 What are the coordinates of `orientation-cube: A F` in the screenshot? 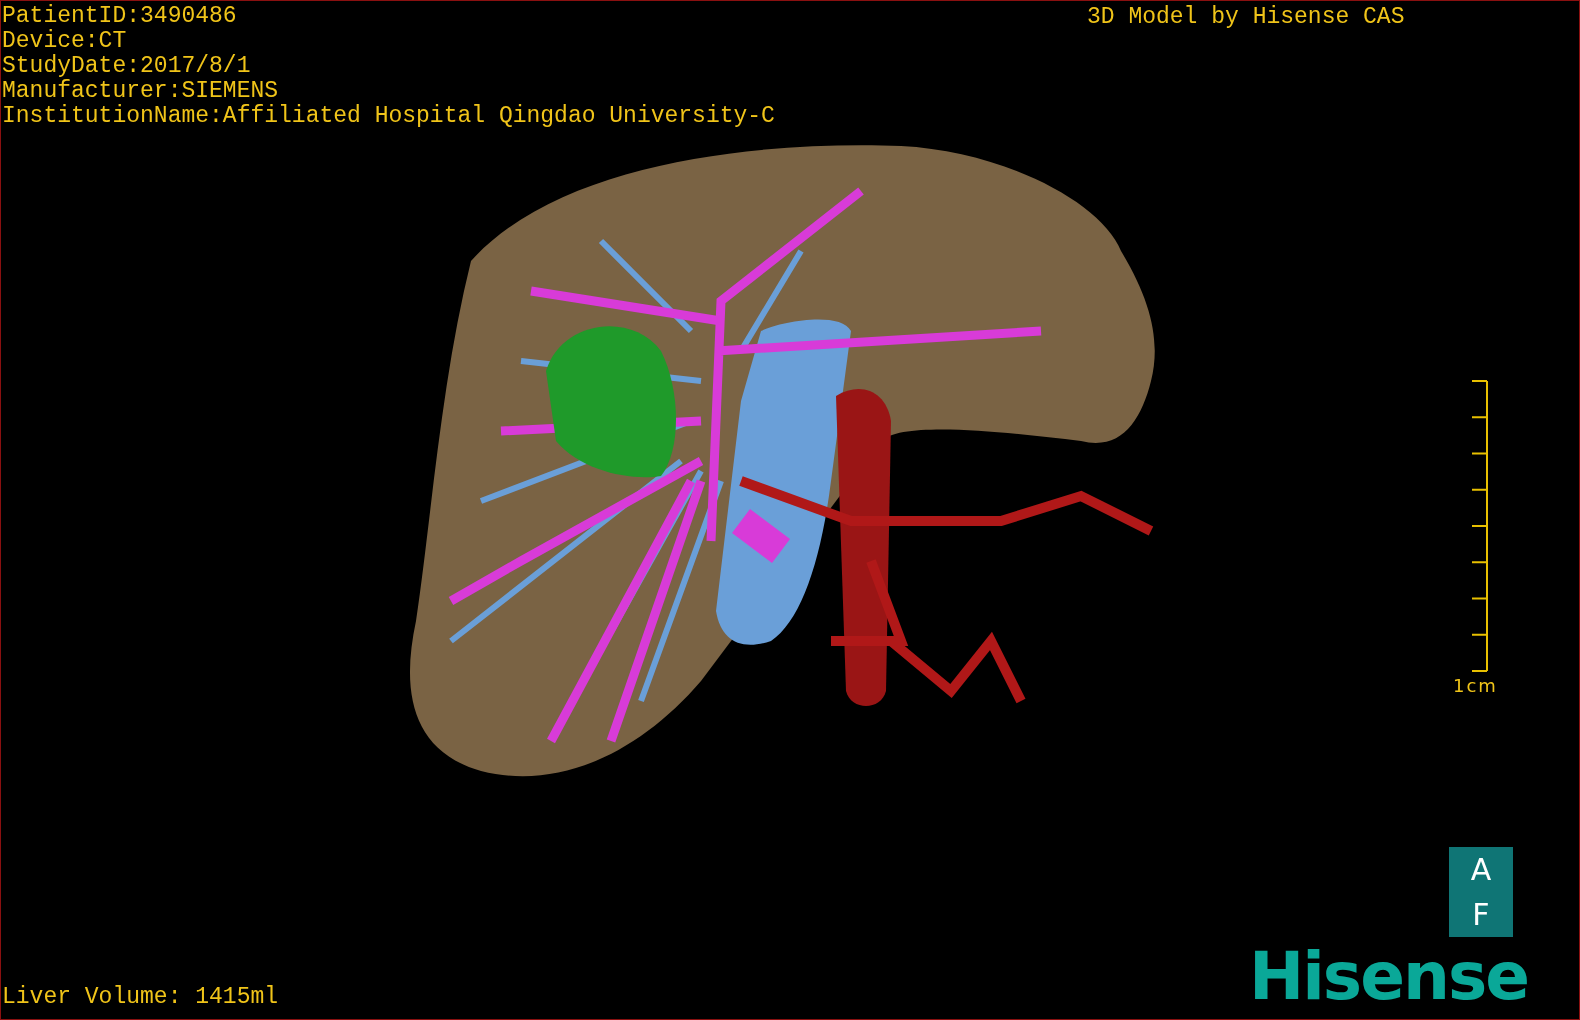 It's located at (1481, 892).